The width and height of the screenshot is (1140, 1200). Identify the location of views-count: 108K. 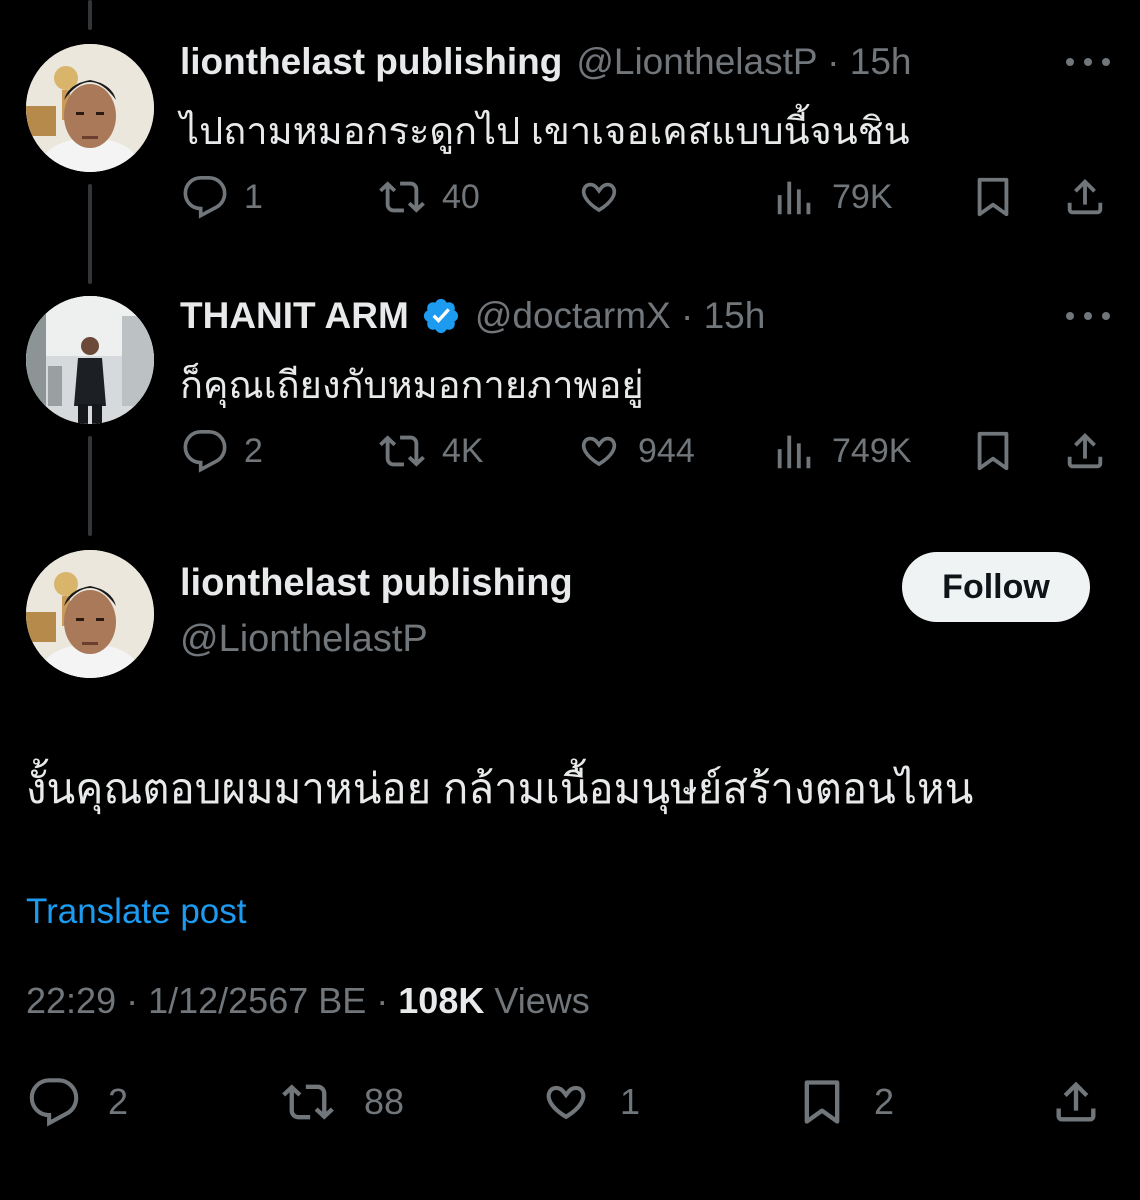
(441, 1000).